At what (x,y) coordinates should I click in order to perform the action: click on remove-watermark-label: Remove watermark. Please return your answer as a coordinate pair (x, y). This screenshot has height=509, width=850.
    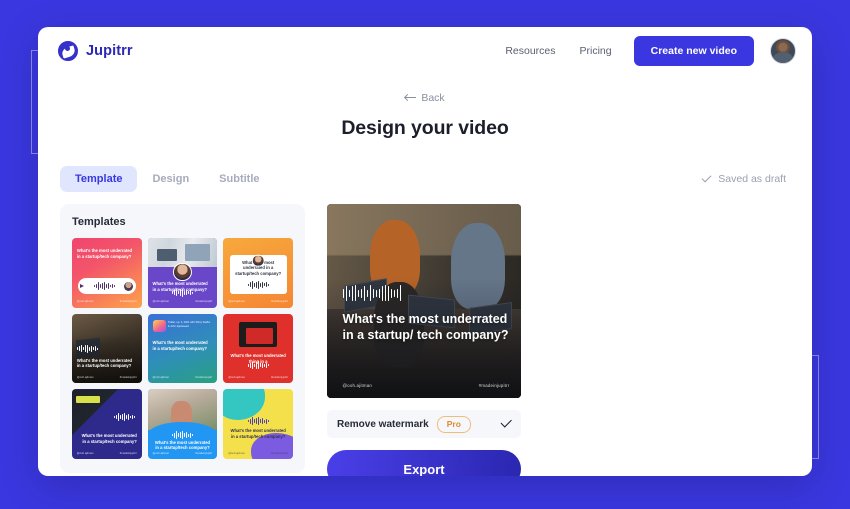
    Looking at the image, I should click on (383, 424).